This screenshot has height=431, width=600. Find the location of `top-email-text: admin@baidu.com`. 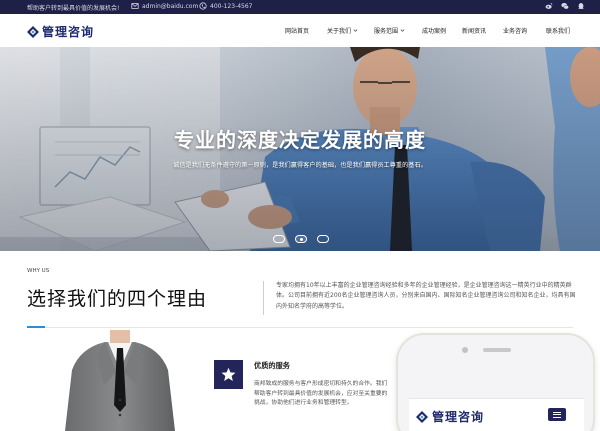

top-email-text: admin@baidu.com is located at coordinates (170, 6).